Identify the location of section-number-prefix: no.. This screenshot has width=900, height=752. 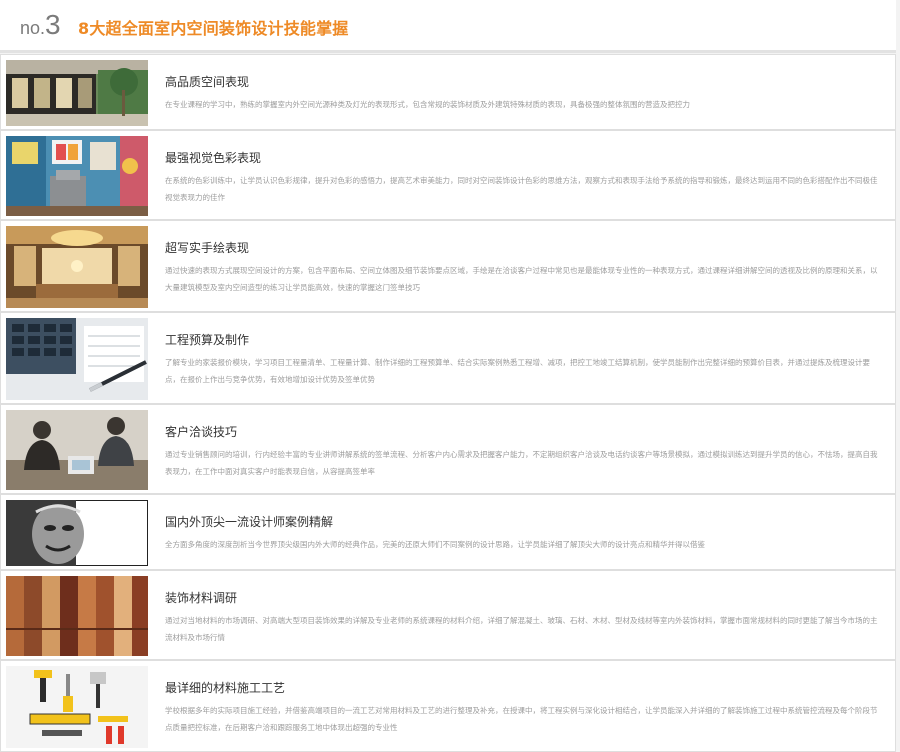
(33, 28).